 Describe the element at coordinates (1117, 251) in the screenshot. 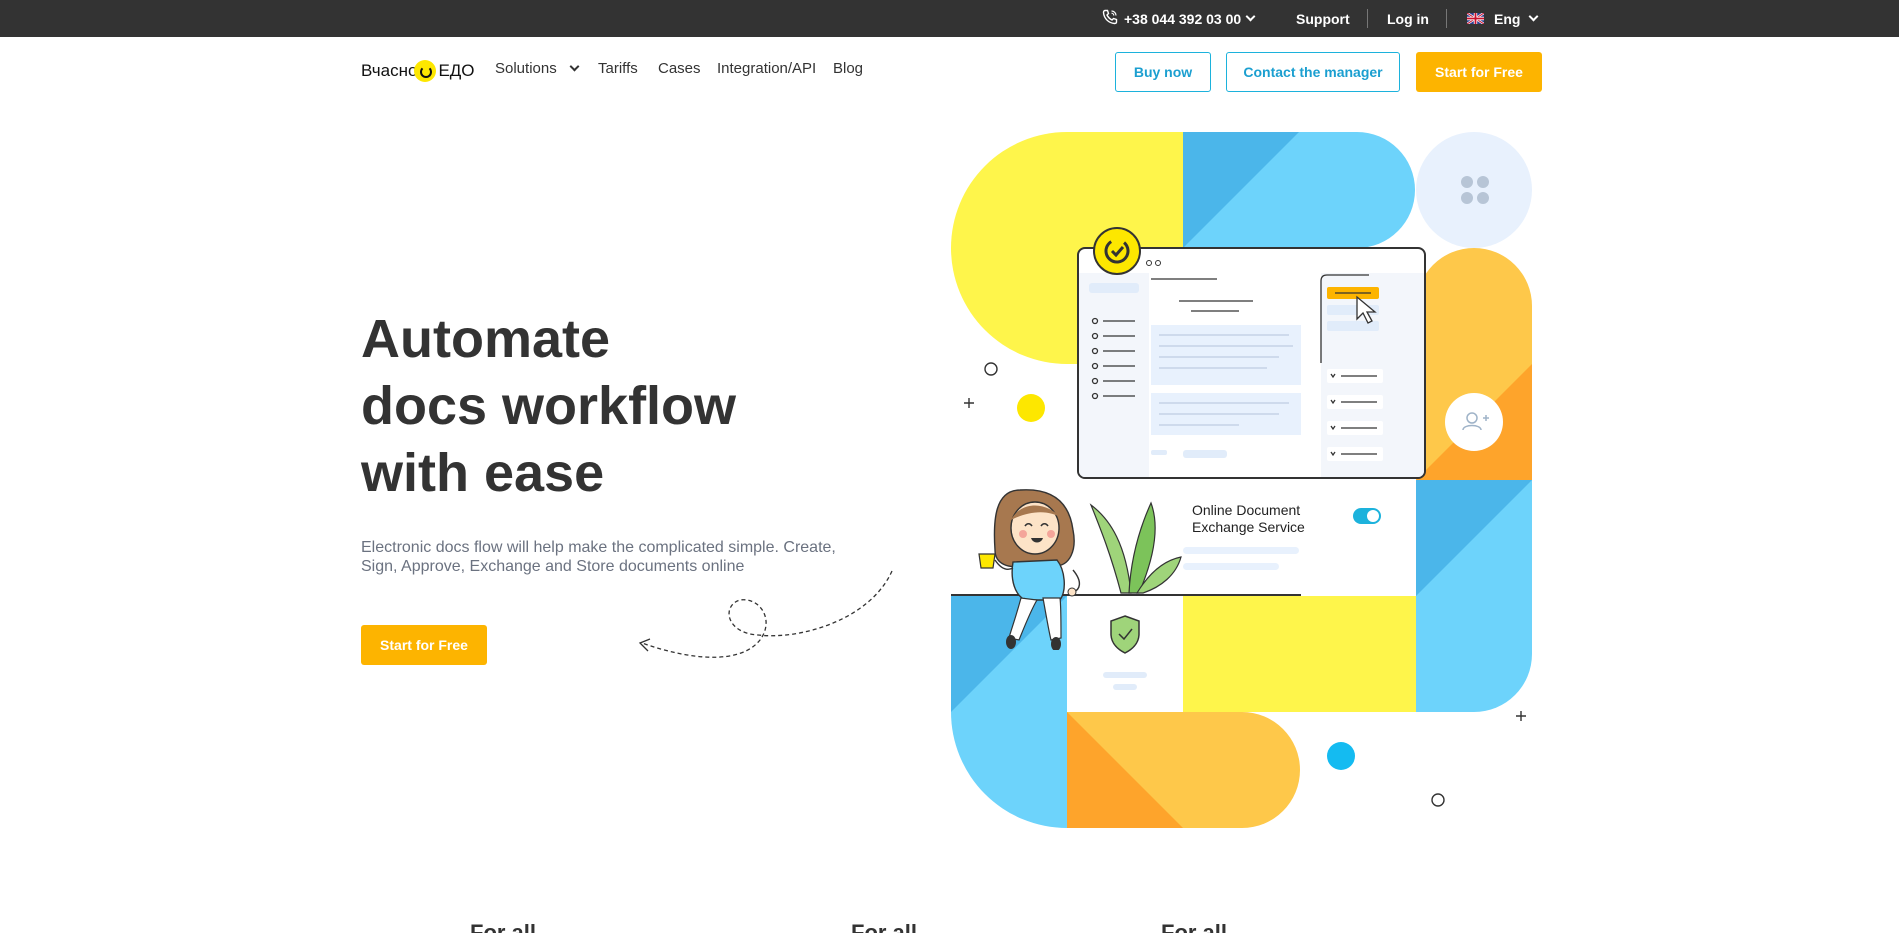

I see `check-badge-icon` at that location.